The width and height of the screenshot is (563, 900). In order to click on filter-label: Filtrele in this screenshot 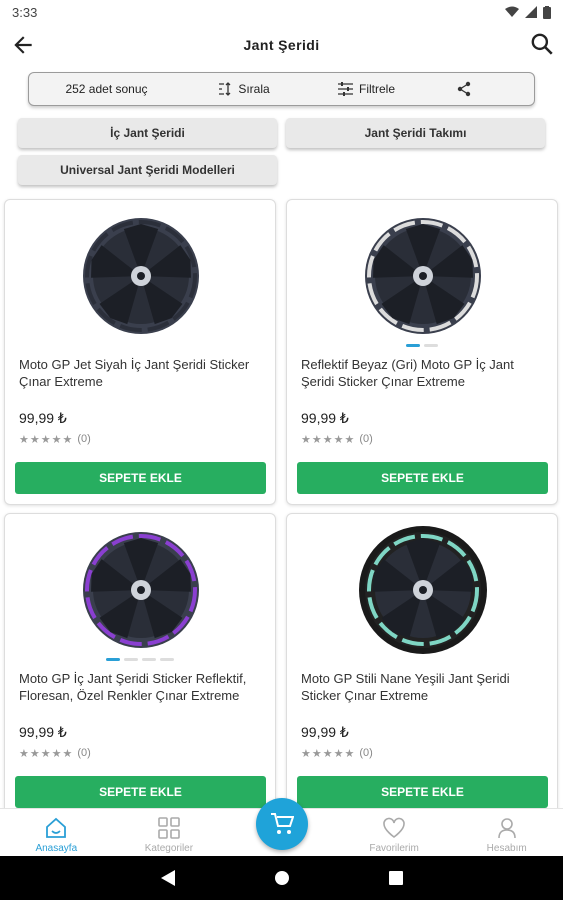, I will do `click(376, 89)`.